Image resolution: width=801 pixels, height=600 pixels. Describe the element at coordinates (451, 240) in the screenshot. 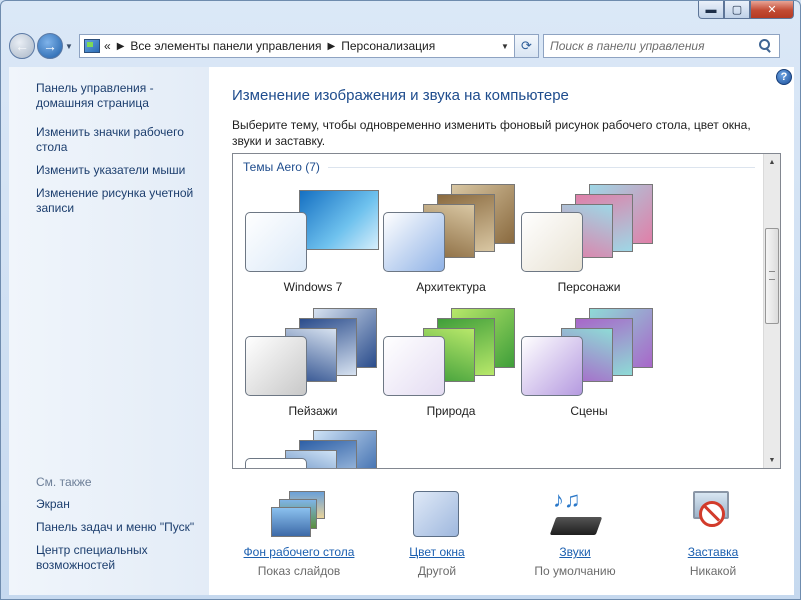

I see `theme-tile: Архитектура` at that location.